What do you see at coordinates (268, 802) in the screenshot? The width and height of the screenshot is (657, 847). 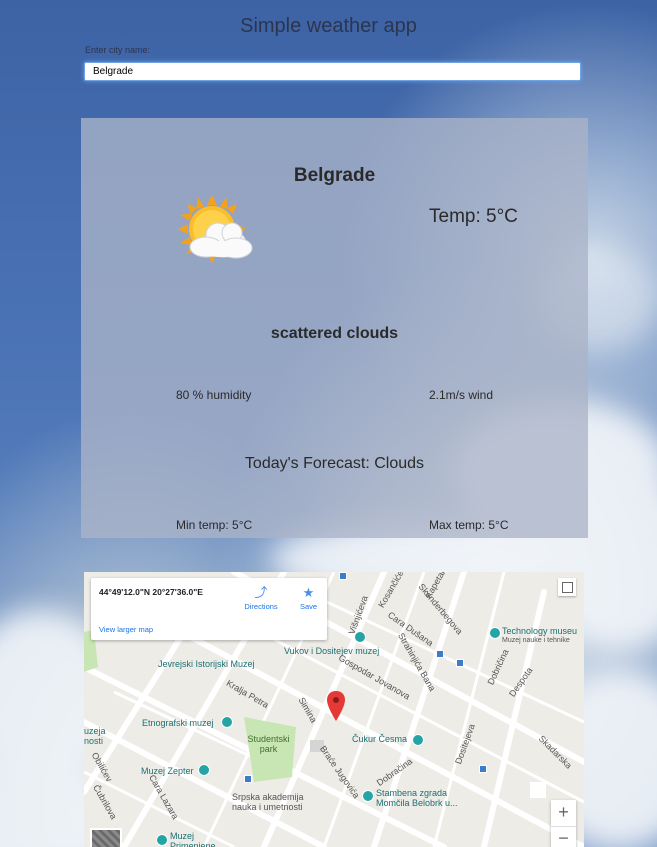 I see `poi-label: Srpska akademija nauka i umetnosti` at bounding box center [268, 802].